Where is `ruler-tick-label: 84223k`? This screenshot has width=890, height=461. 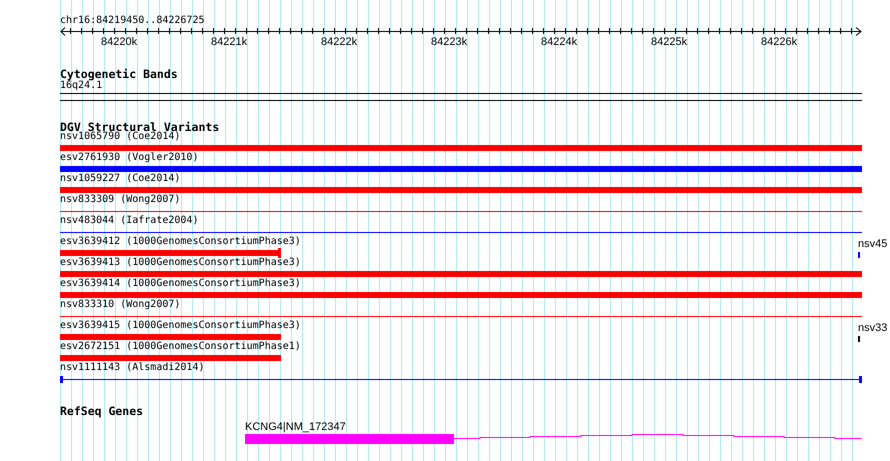
ruler-tick-label: 84223k is located at coordinates (449, 42).